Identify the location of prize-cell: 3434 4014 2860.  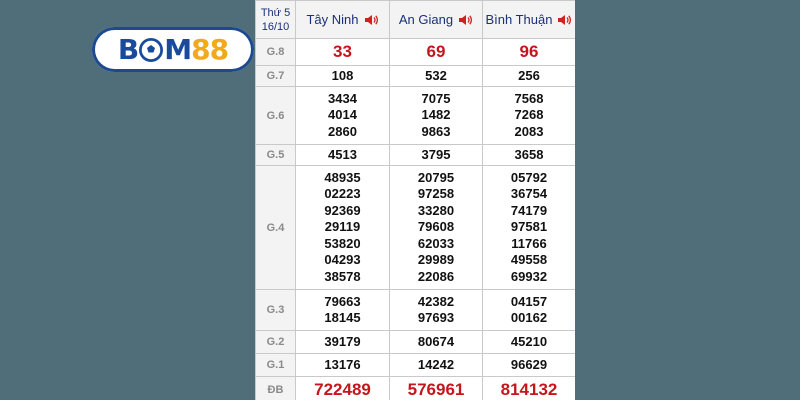
(342, 115).